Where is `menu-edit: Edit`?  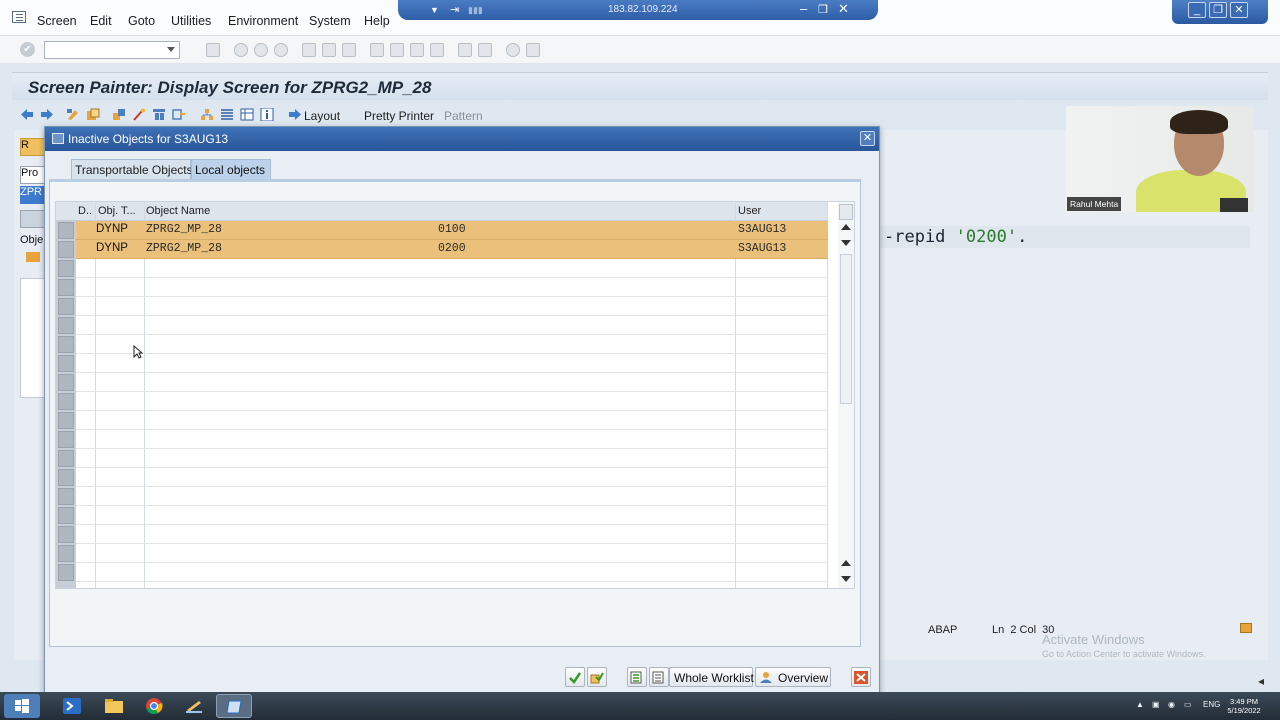
menu-edit: Edit is located at coordinates (101, 21).